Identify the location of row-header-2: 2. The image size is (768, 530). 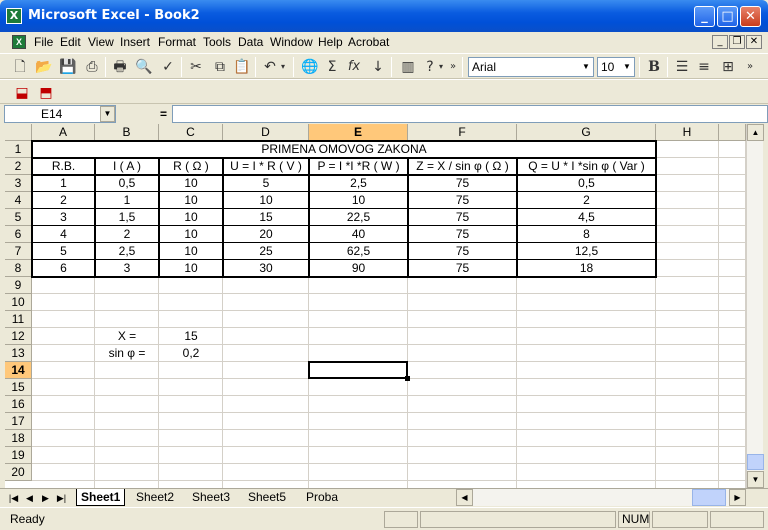
(18, 166).